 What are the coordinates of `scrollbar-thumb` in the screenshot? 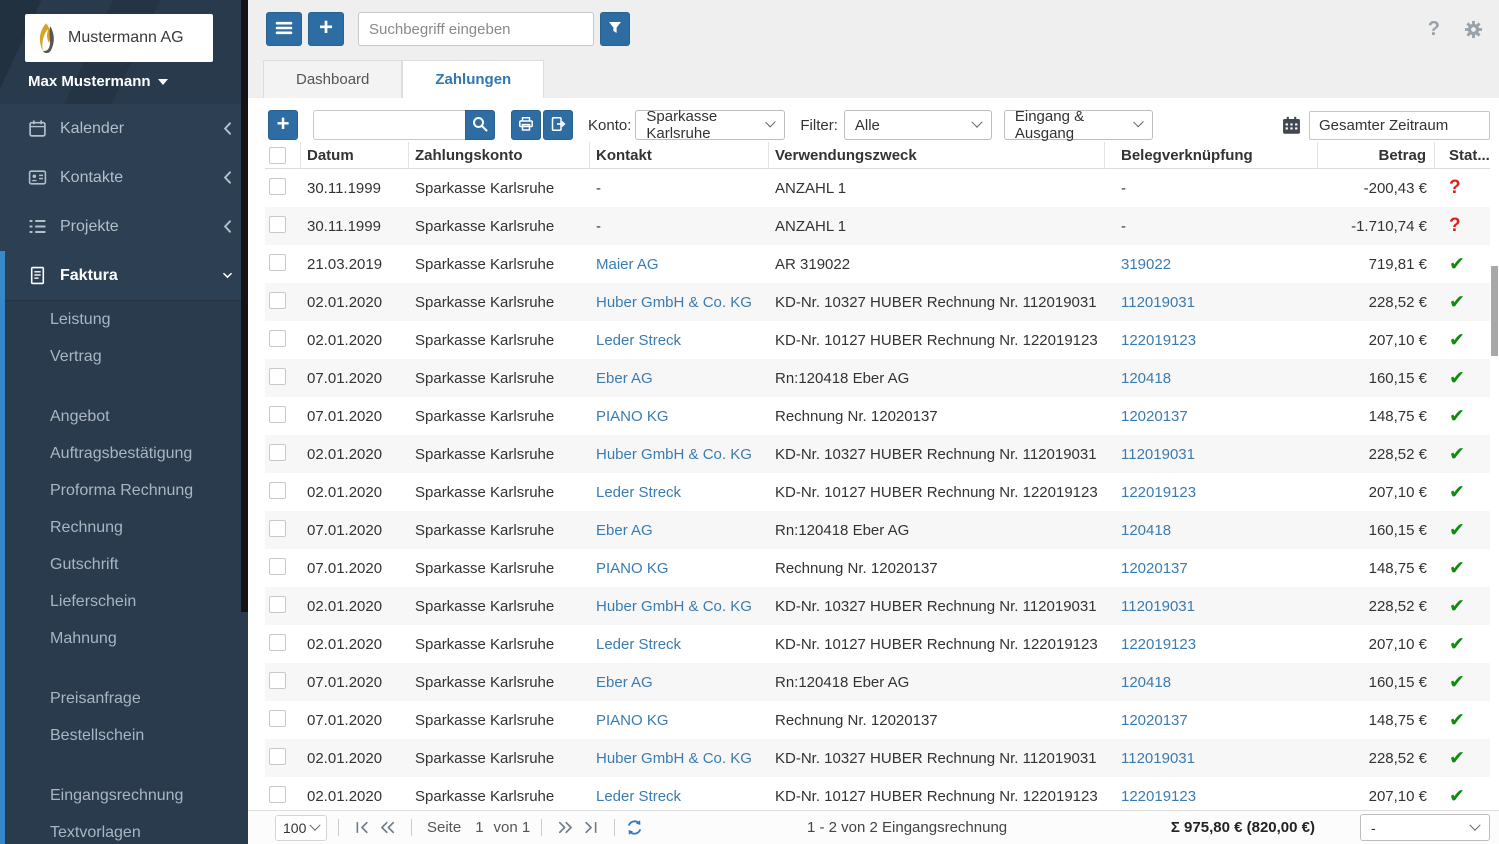 It's located at (1494, 311).